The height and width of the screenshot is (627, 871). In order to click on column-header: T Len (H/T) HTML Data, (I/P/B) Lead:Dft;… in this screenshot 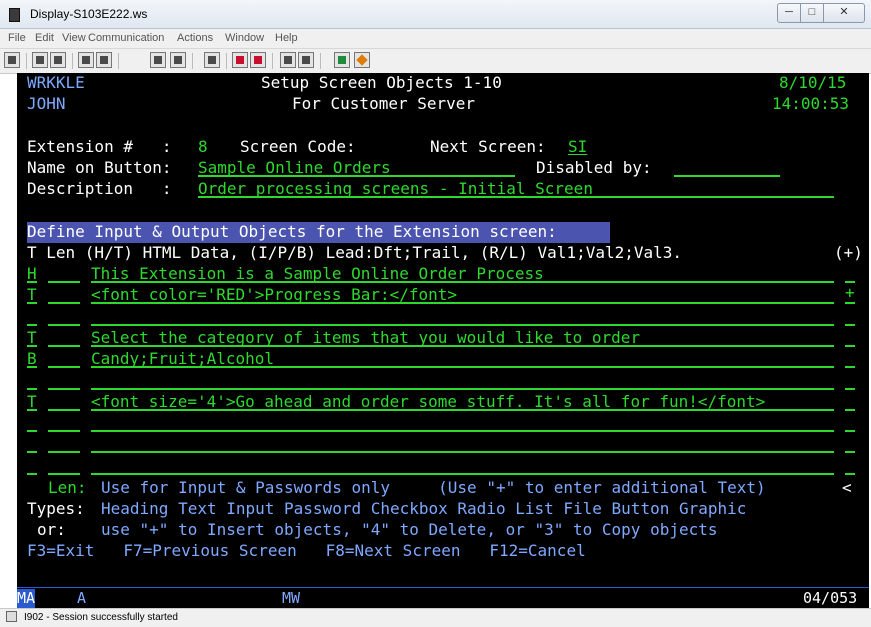, I will do `click(355, 252)`.